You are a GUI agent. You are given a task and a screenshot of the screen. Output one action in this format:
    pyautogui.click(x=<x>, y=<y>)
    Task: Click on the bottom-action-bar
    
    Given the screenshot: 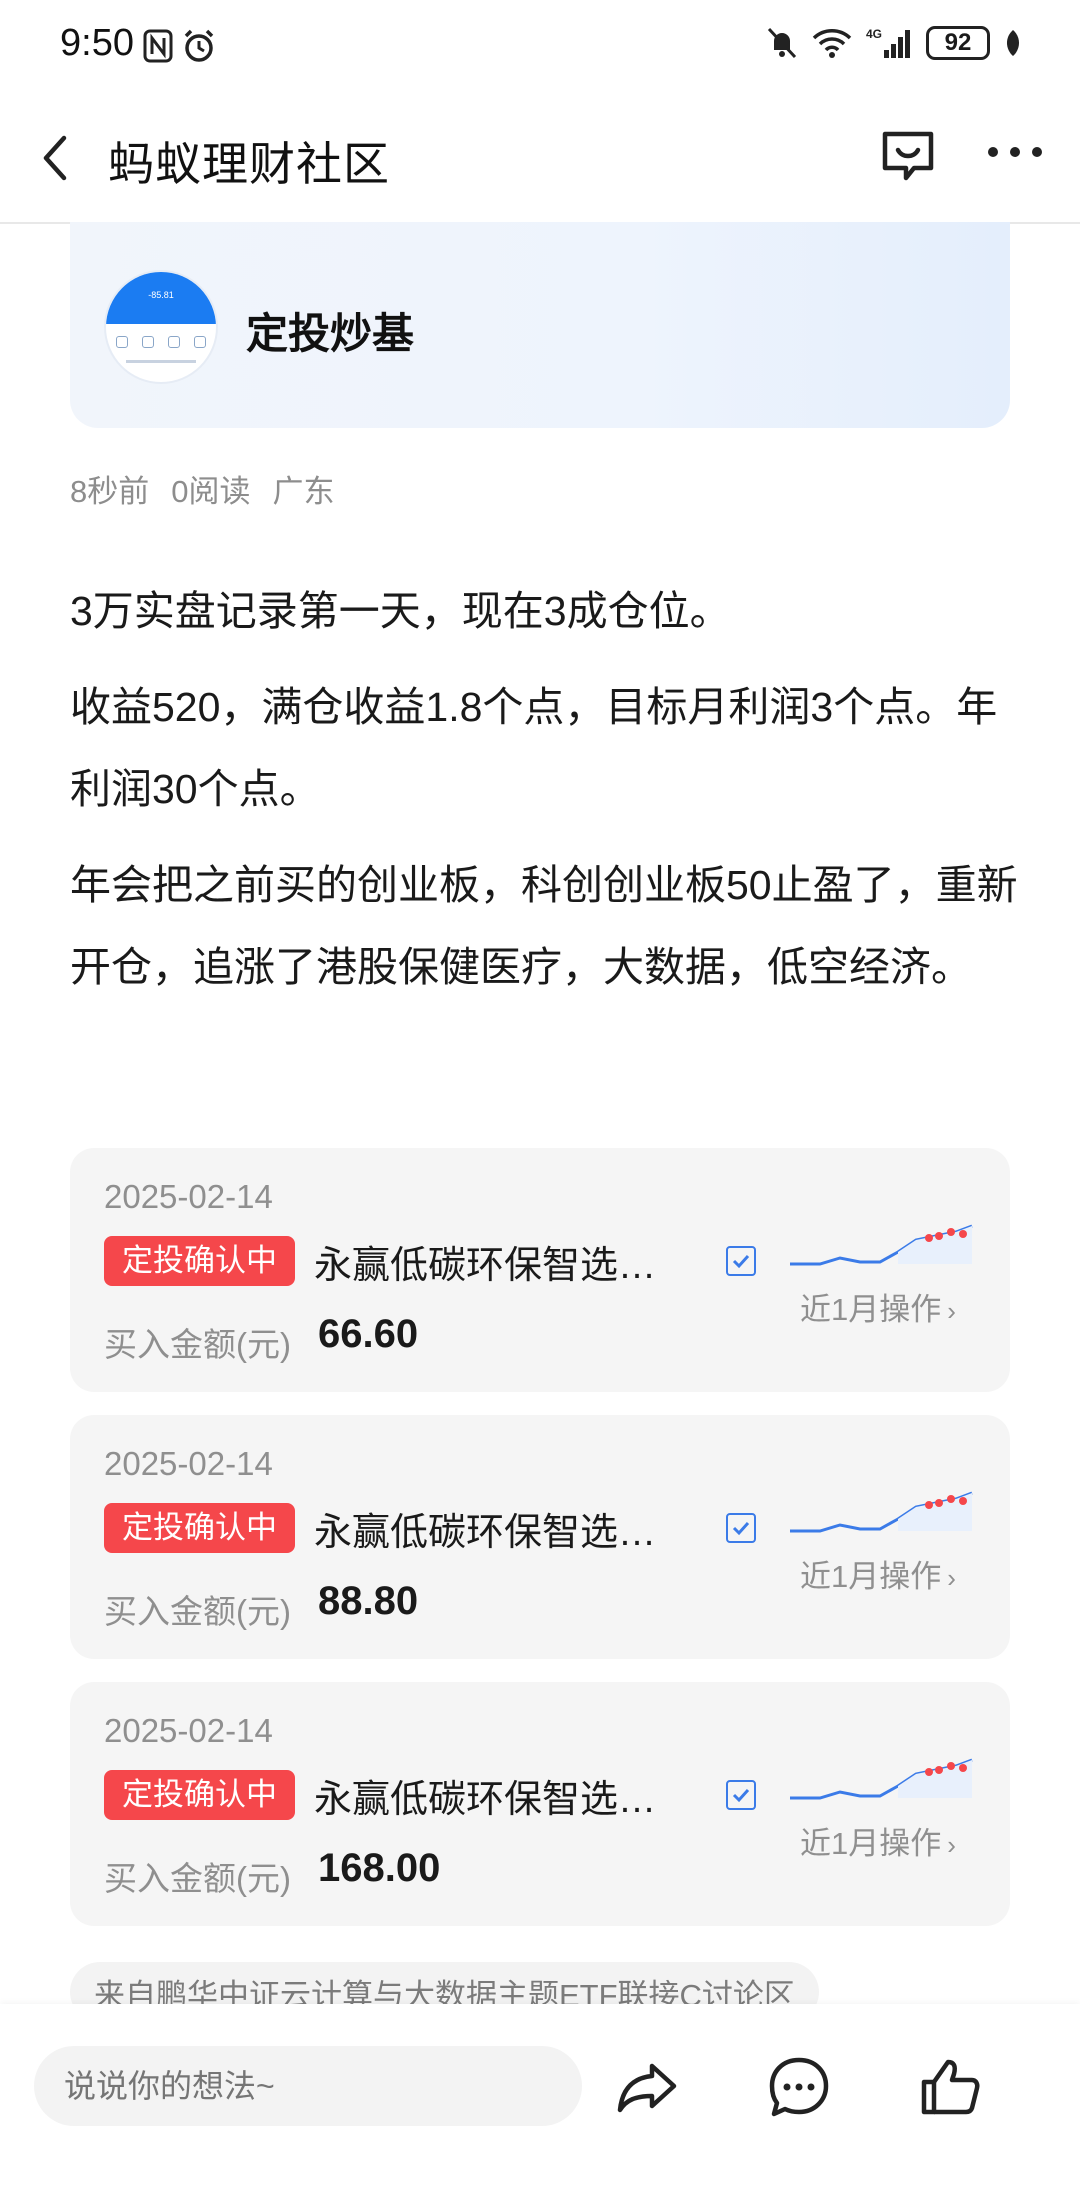 What is the action you would take?
    pyautogui.click(x=540, y=2104)
    